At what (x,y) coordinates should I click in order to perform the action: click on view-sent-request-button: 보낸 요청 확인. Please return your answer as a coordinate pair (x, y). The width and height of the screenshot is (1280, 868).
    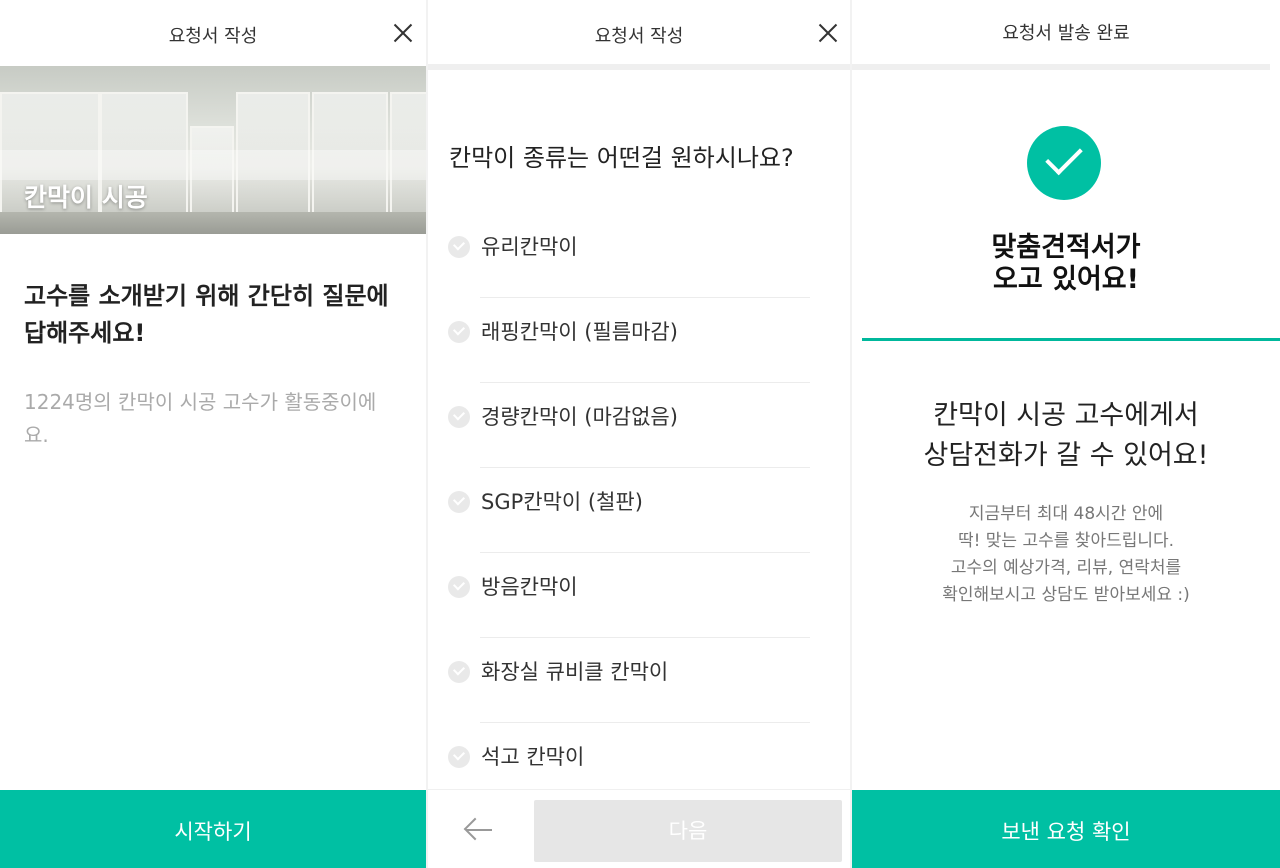
    Looking at the image, I should click on (1066, 829).